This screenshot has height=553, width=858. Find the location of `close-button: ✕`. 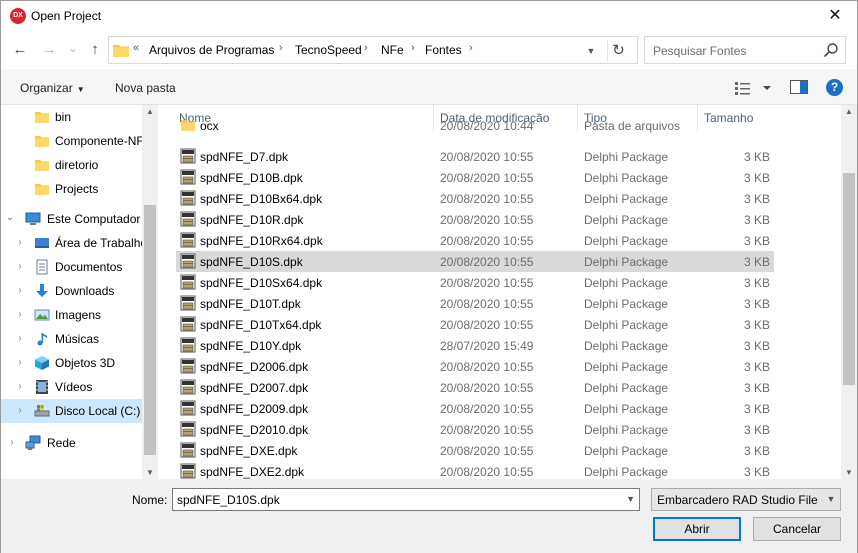

close-button: ✕ is located at coordinates (835, 16).